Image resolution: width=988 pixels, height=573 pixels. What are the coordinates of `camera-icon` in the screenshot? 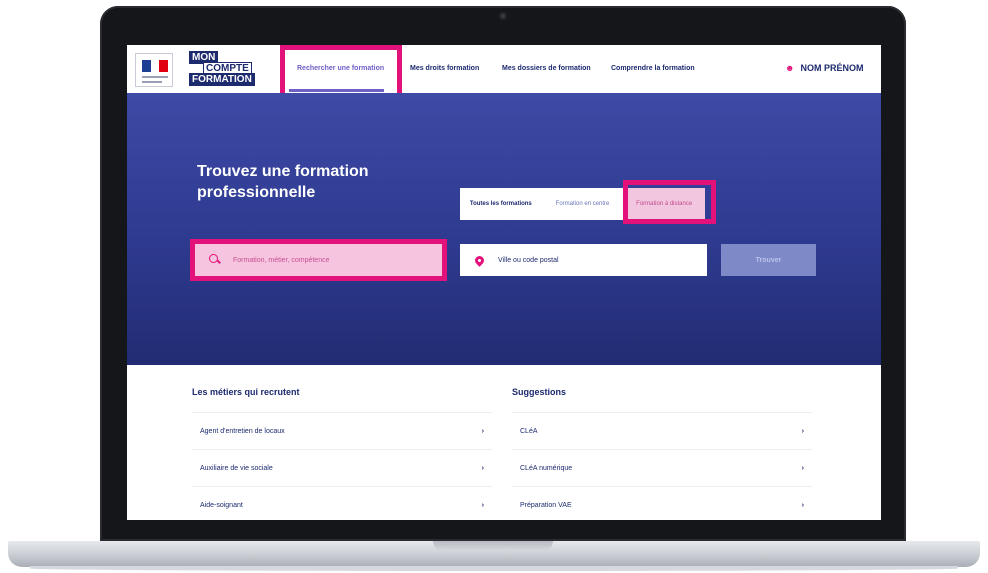 It's located at (503, 16).